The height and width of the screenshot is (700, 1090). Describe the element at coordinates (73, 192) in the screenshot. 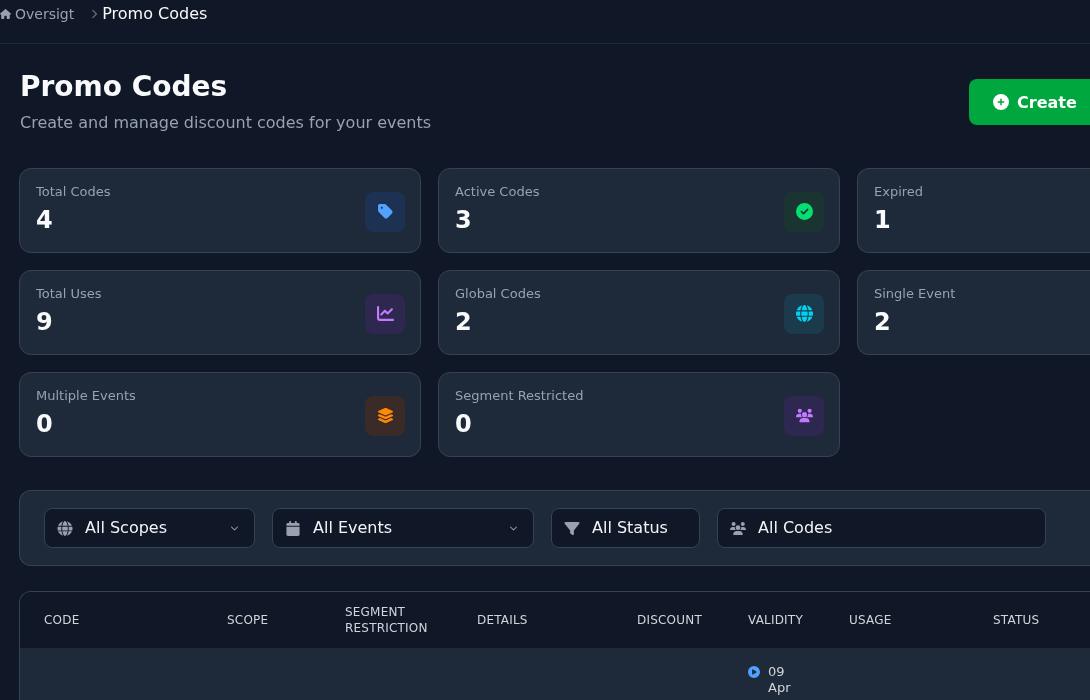

I see `stat-label: Total Codes` at that location.